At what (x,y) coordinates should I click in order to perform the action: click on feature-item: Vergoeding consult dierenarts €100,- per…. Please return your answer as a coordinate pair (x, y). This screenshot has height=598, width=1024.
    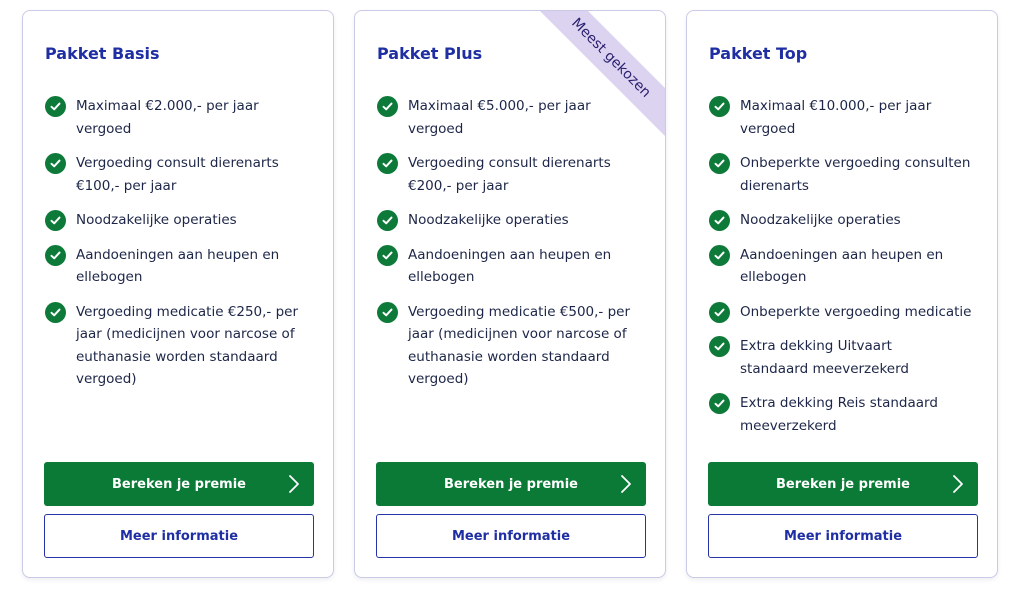
    Looking at the image, I should click on (170, 174).